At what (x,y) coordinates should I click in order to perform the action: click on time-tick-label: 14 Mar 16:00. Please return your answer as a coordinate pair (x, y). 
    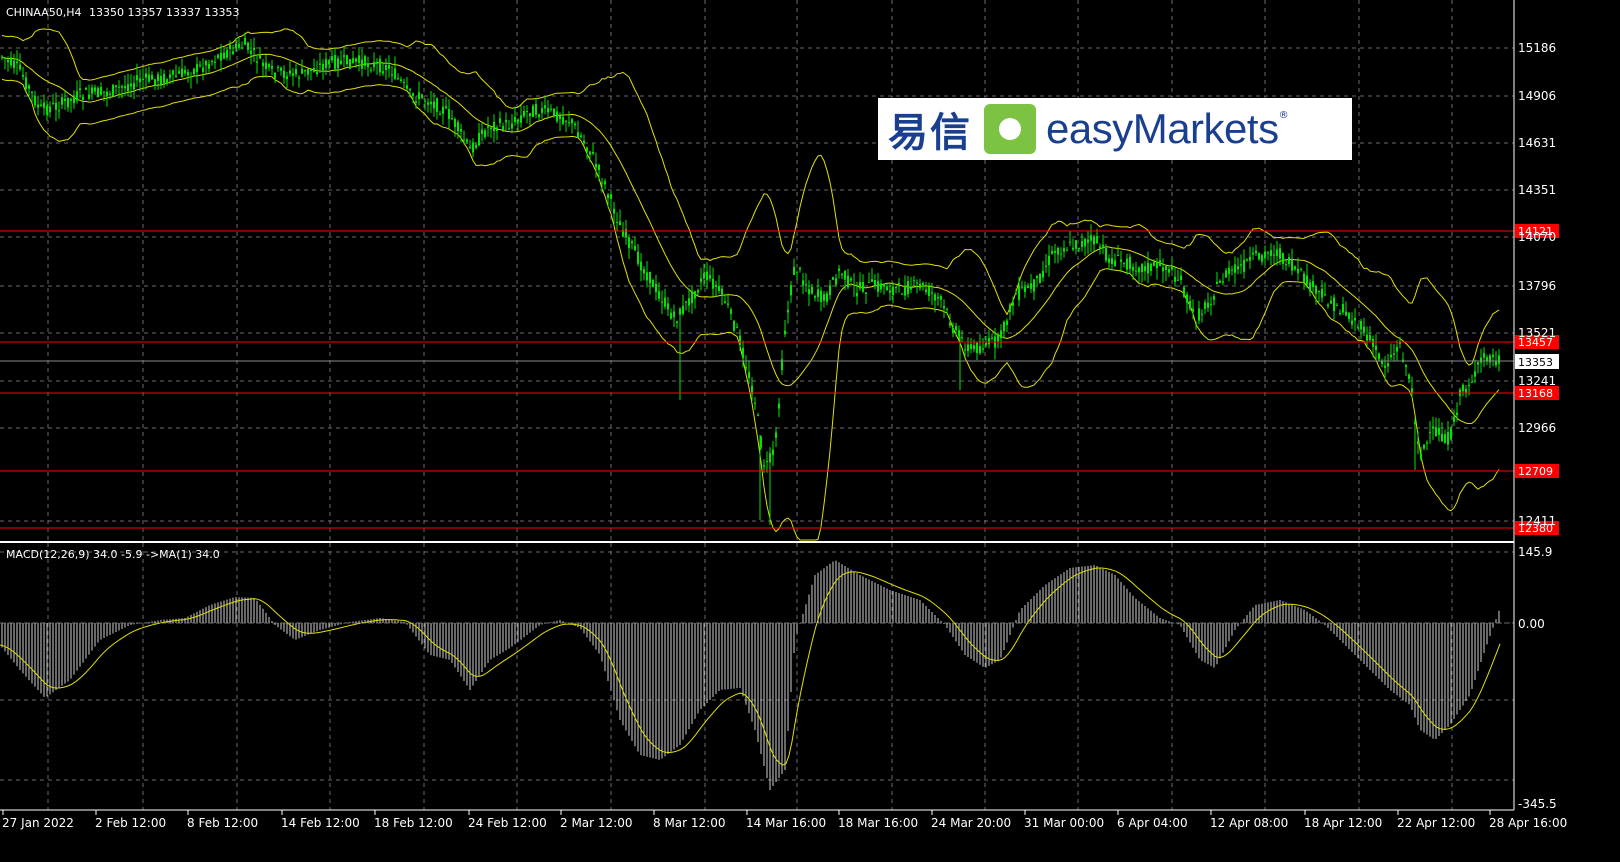
    Looking at the image, I should click on (786, 823).